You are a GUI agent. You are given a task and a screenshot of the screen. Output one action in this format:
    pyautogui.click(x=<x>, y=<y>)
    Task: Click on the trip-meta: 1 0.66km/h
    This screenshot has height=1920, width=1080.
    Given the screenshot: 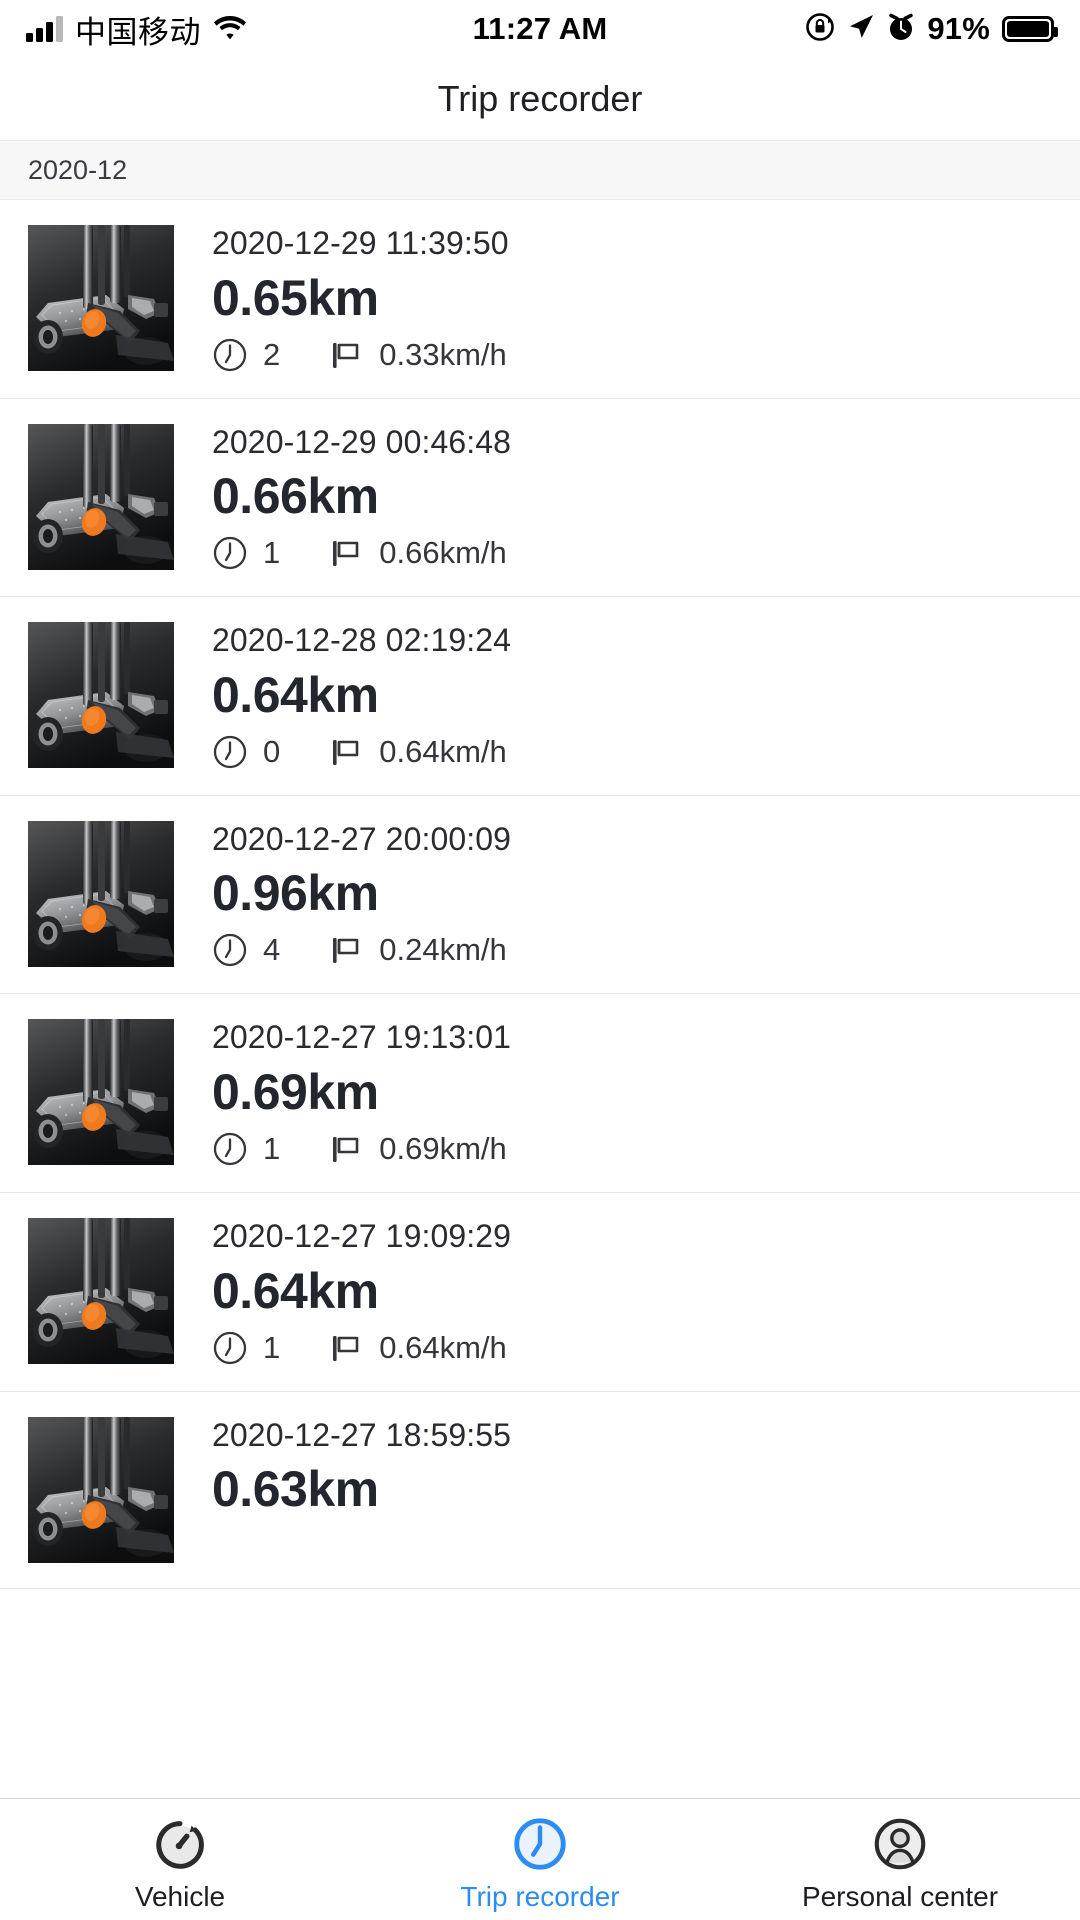 What is the action you would take?
    pyautogui.click(x=361, y=553)
    